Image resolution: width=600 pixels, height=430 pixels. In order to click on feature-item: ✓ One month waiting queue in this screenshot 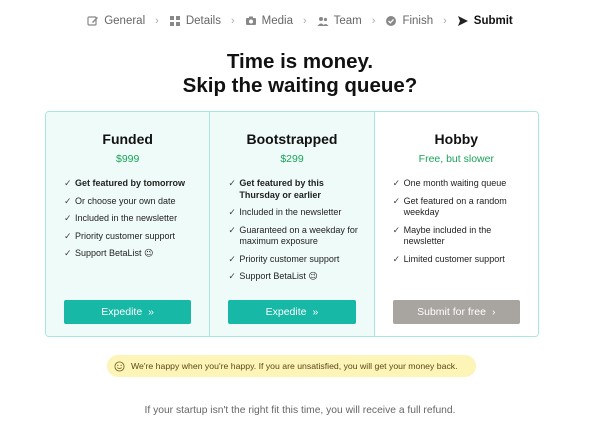, I will do `click(459, 184)`.